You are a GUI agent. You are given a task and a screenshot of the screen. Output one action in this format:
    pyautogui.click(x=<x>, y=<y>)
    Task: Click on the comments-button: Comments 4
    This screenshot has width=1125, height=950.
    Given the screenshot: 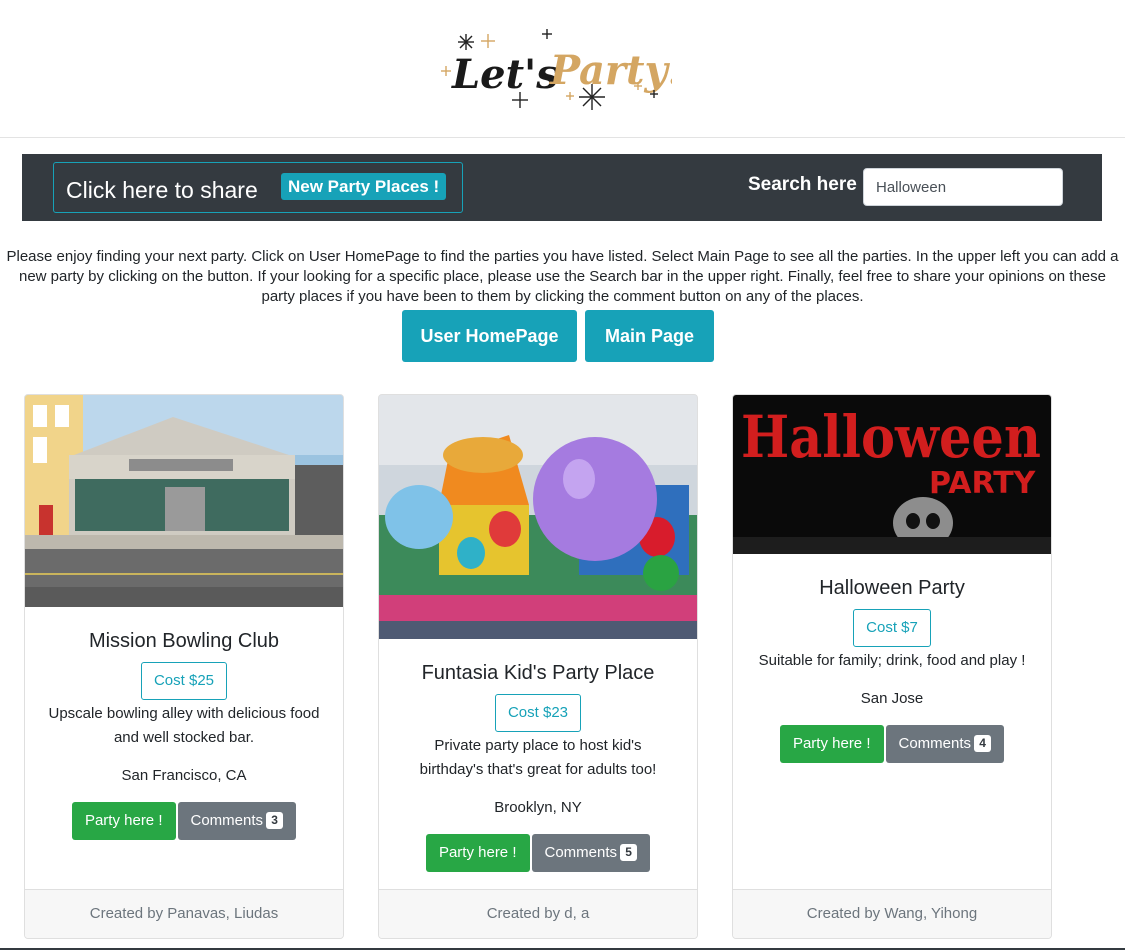 What is the action you would take?
    pyautogui.click(x=945, y=744)
    